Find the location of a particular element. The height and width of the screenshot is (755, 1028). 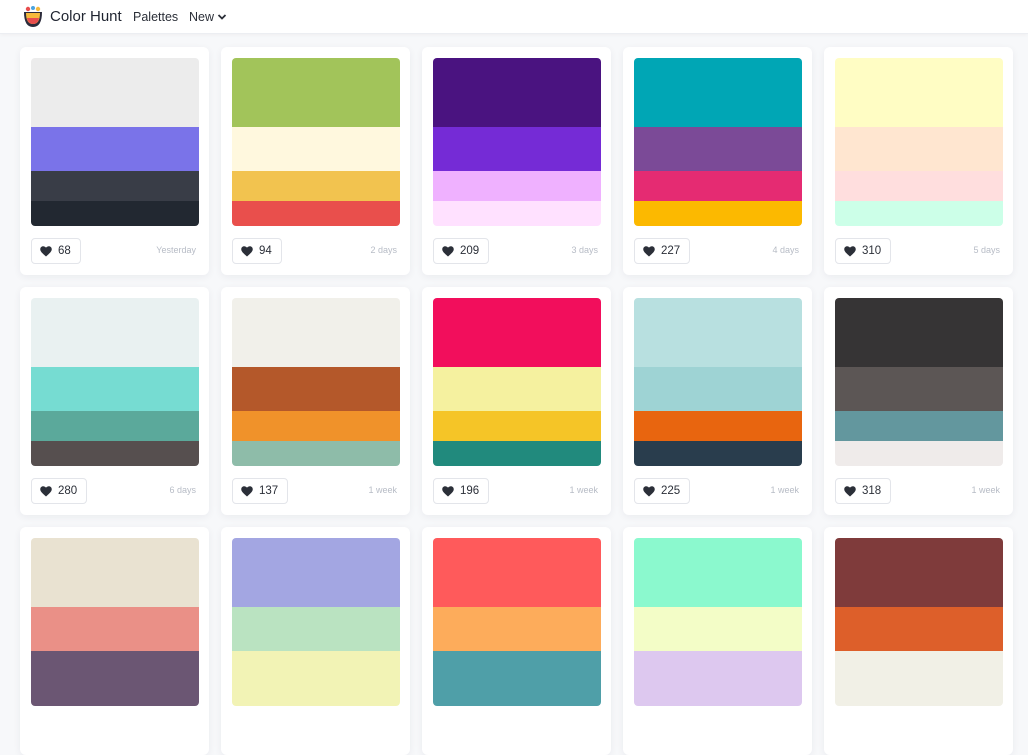

palette-card: 137 1 week is located at coordinates (315, 401).